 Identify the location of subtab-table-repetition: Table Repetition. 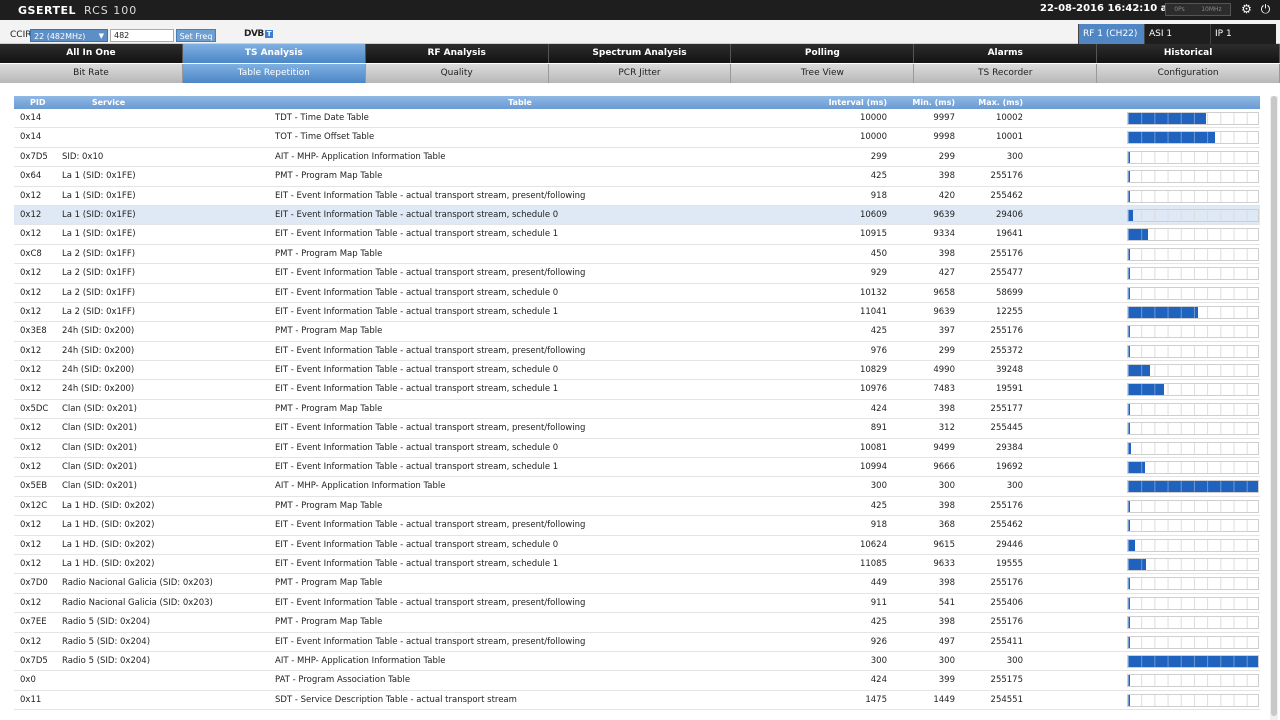
(274, 73).